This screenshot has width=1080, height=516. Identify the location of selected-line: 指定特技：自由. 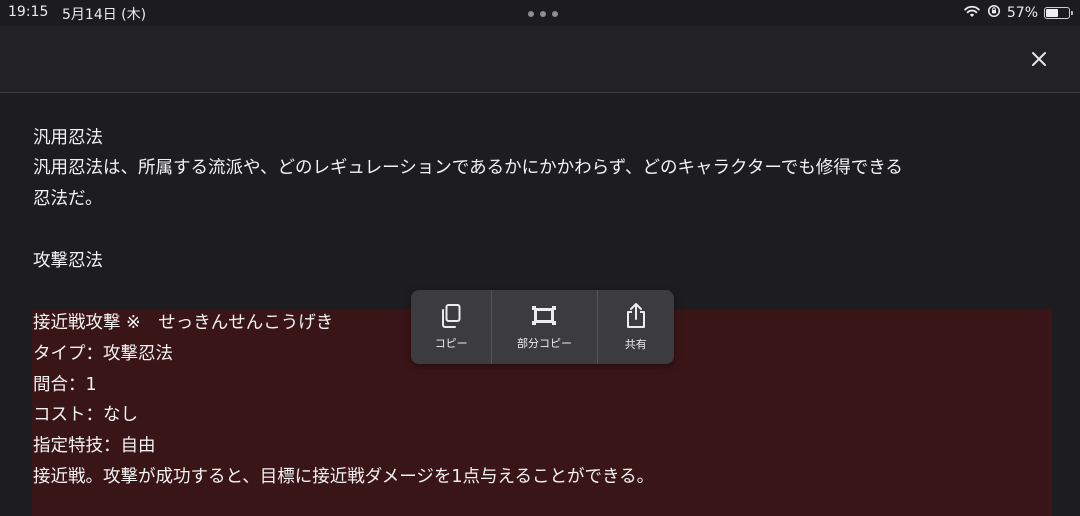
(94, 446).